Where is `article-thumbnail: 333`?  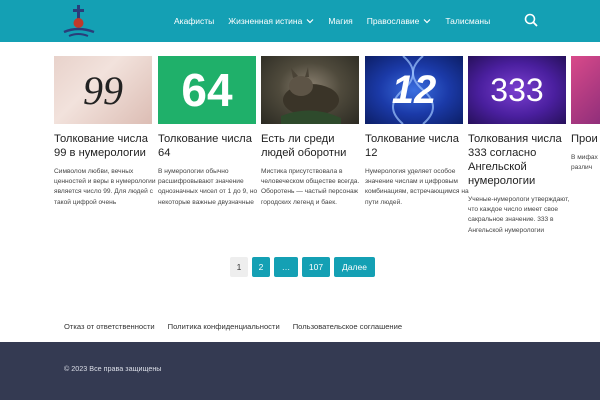
article-thumbnail: 333 is located at coordinates (517, 90).